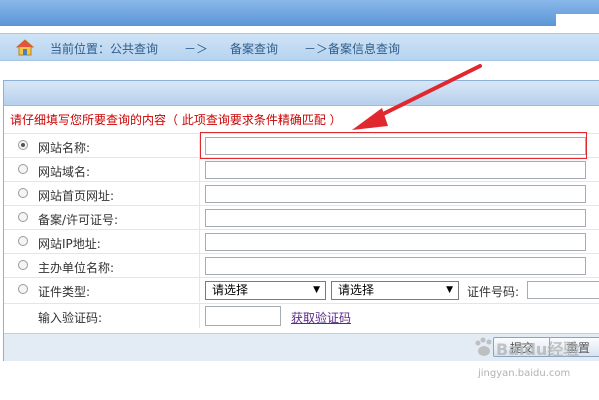  Describe the element at coordinates (23, 265) in the screenshot. I see `radio-sponsor-name` at that location.